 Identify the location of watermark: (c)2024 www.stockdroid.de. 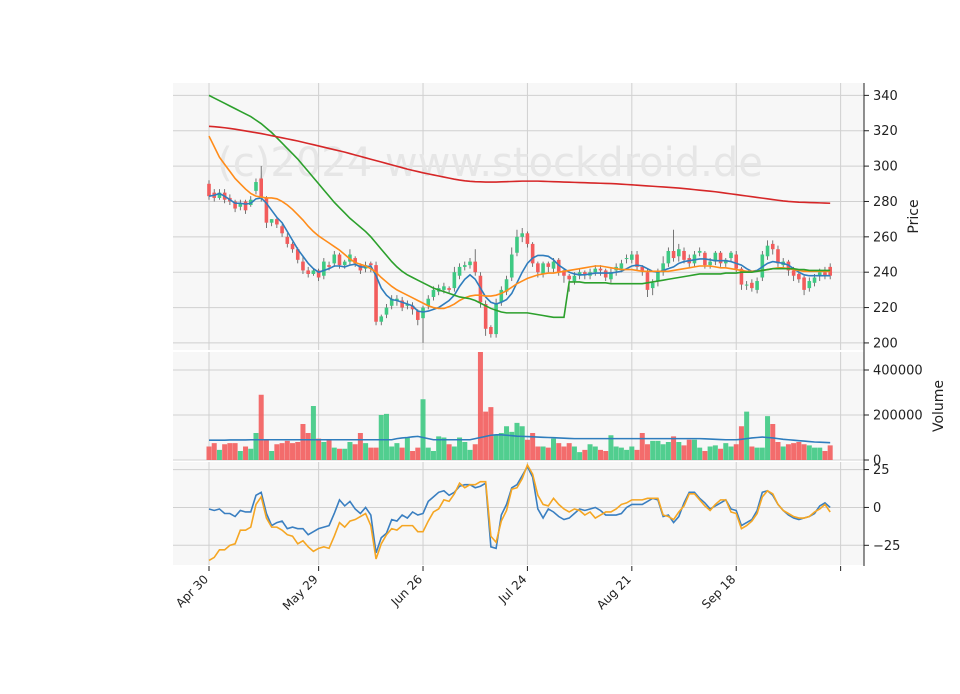
(490, 163).